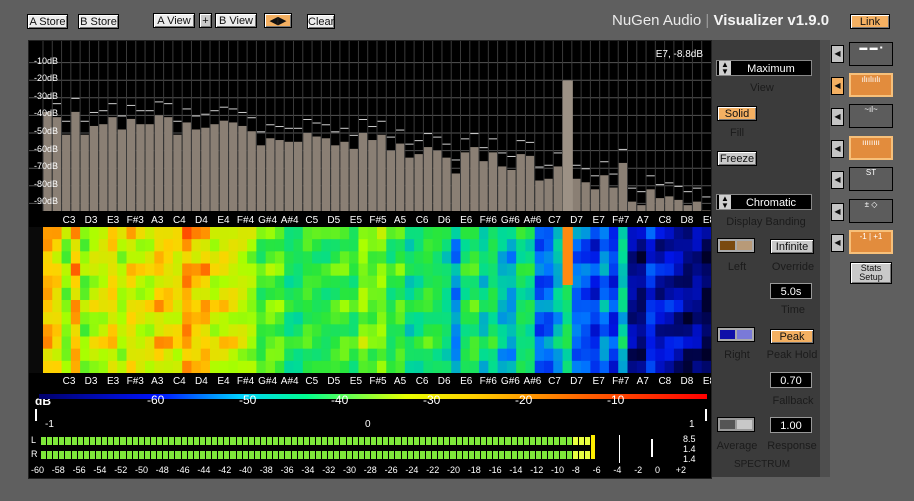  I want to click on meter-tick-label: -14, so click(516, 470).